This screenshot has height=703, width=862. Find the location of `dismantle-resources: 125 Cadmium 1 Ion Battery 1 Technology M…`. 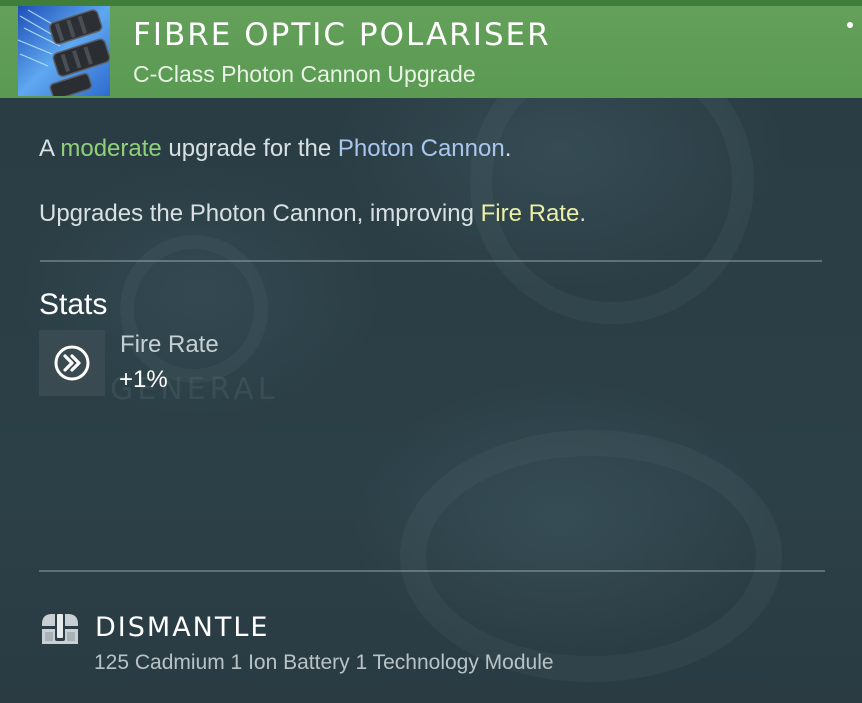

dismantle-resources: 125 Cadmium 1 Ion Battery 1 Technology M… is located at coordinates (324, 662).